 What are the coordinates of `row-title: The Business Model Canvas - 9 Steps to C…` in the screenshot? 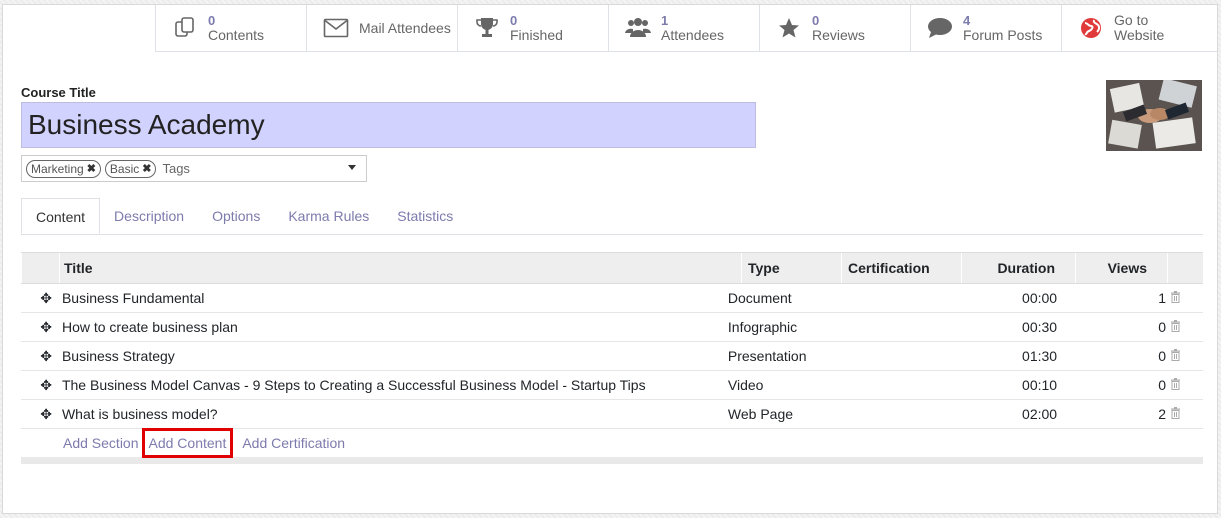 It's located at (390, 385).